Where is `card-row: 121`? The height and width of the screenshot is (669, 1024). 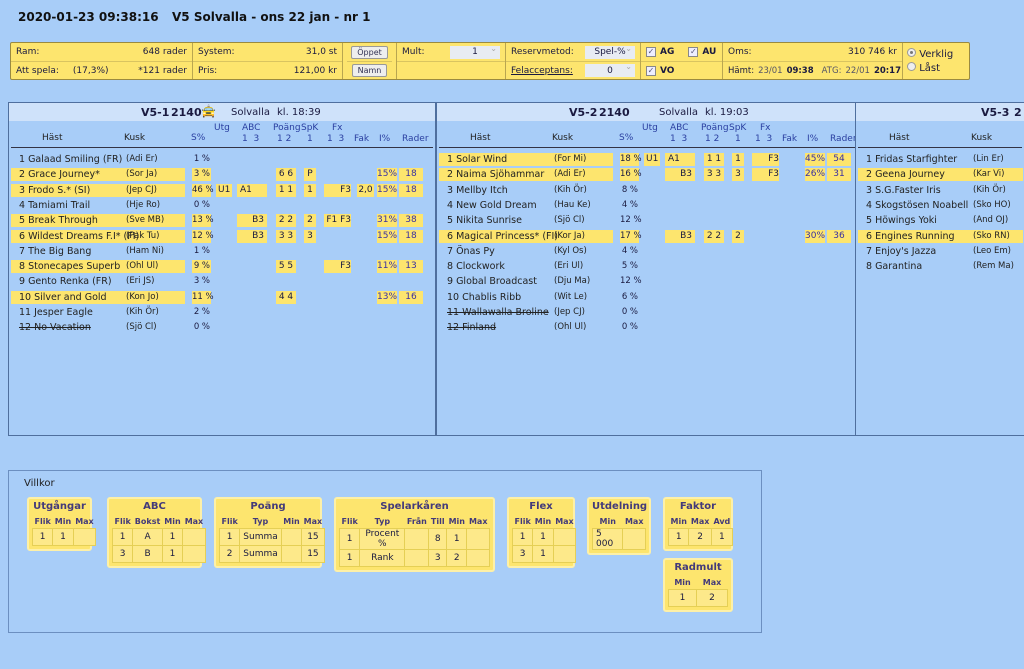
card-row: 121 is located at coordinates (700, 536).